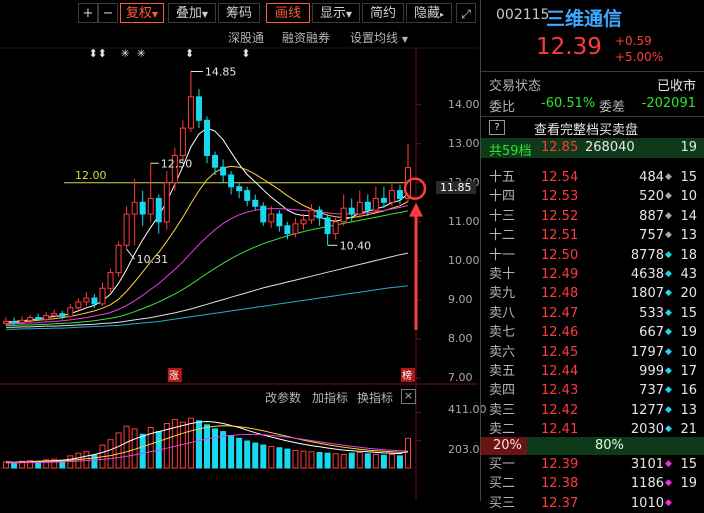 The height and width of the screenshot is (513, 704). What do you see at coordinates (688, 147) in the screenshot?
I see `total-levels-count: 19` at bounding box center [688, 147].